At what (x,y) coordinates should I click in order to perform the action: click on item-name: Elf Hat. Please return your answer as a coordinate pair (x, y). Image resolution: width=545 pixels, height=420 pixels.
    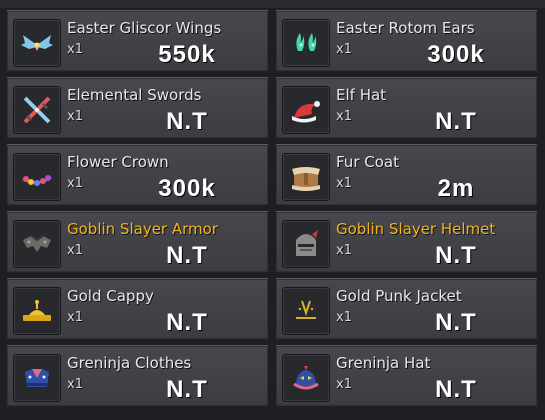
    Looking at the image, I should click on (361, 95).